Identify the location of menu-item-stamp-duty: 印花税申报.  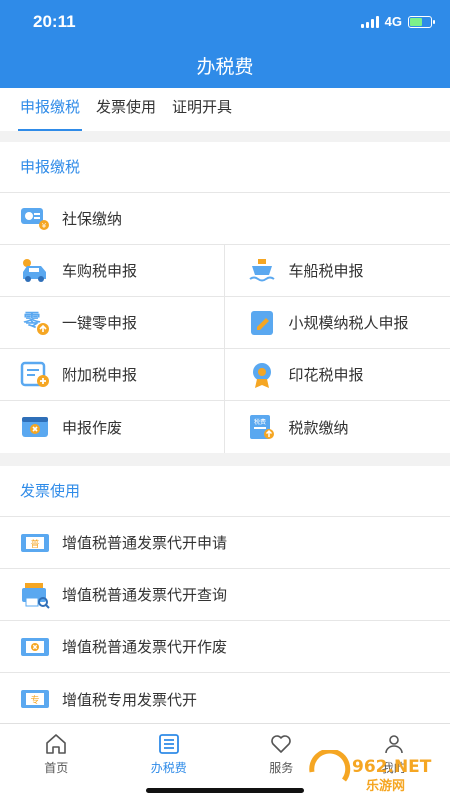
(336, 374).